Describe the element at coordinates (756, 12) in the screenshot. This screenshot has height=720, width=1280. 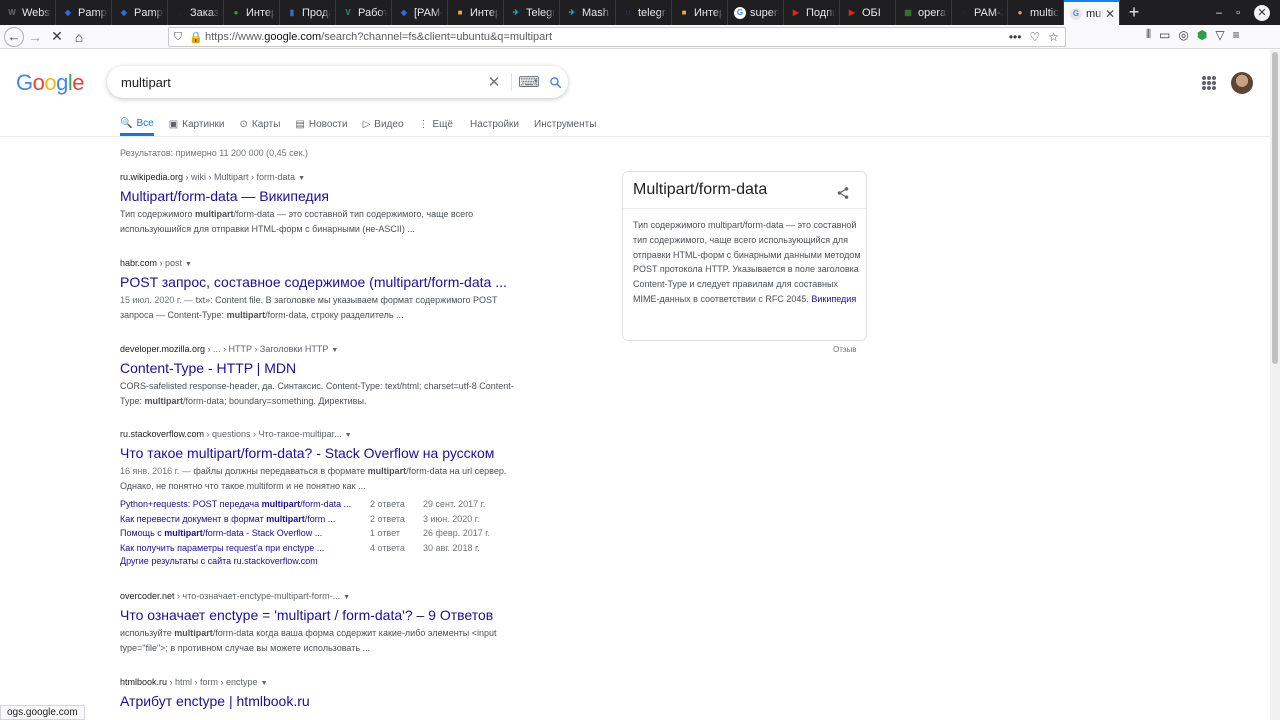
I see `browser-tab: Gsuperv` at that location.